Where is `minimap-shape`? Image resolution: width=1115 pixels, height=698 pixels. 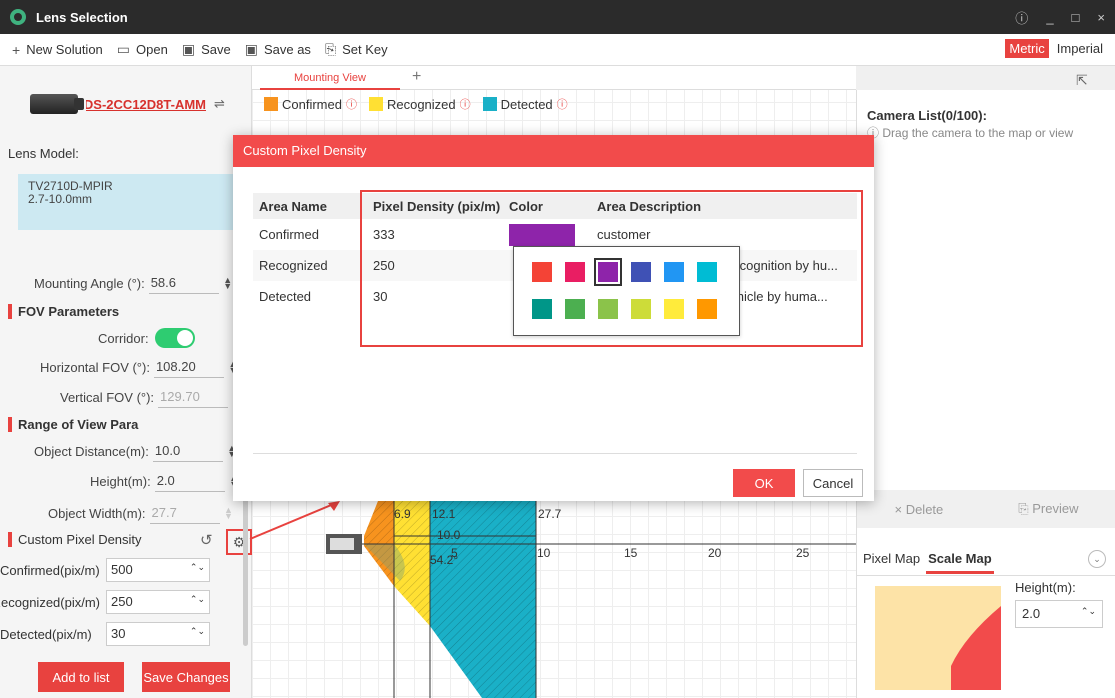 minimap-shape is located at coordinates (976, 648).